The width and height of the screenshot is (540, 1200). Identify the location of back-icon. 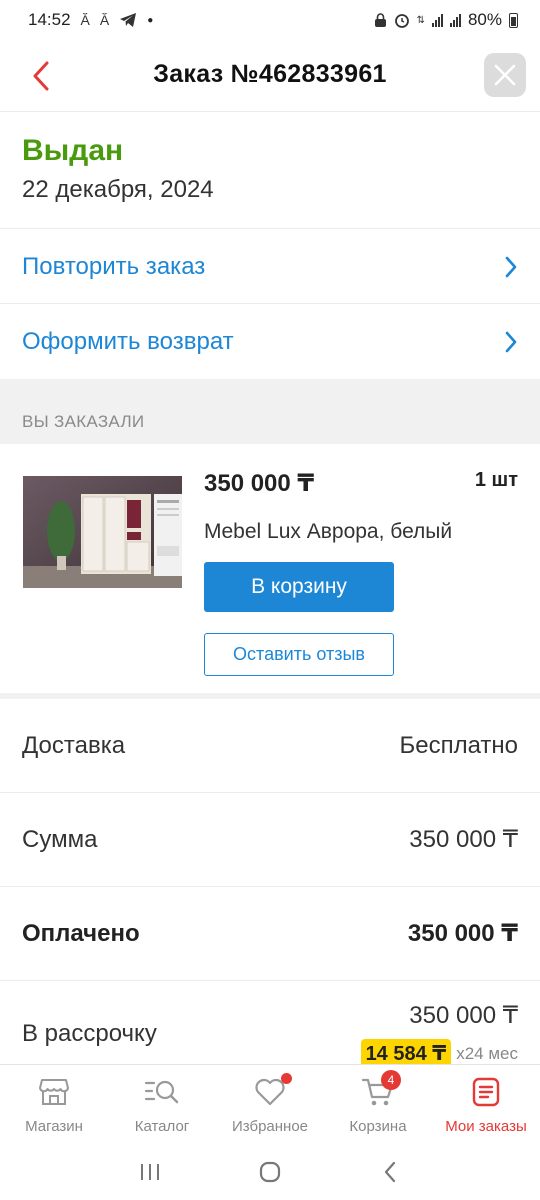
(390, 1172).